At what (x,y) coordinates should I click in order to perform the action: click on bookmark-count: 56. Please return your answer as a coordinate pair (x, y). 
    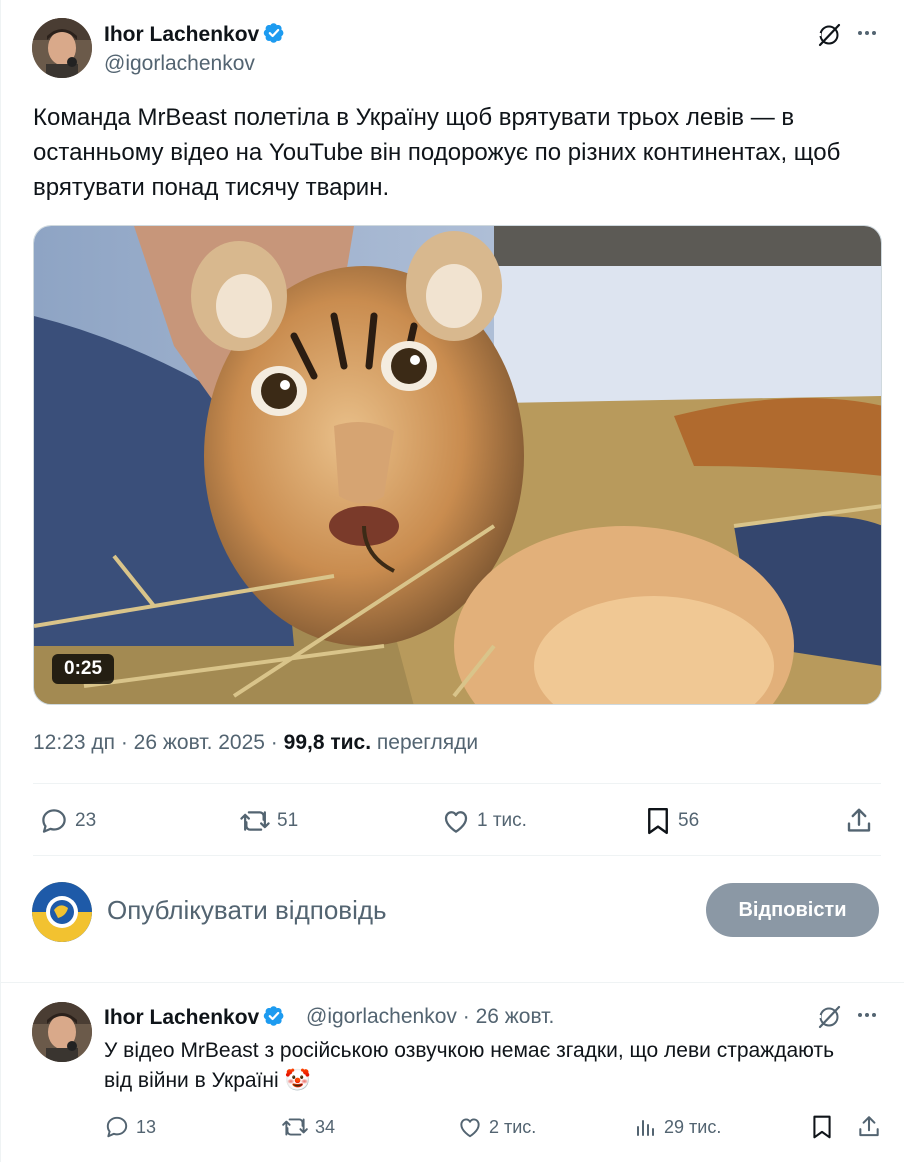
    Looking at the image, I should click on (689, 820).